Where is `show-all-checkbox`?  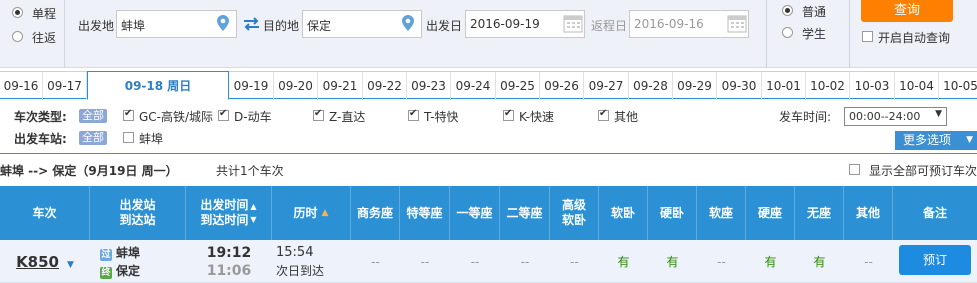
show-all-checkbox is located at coordinates (854, 169).